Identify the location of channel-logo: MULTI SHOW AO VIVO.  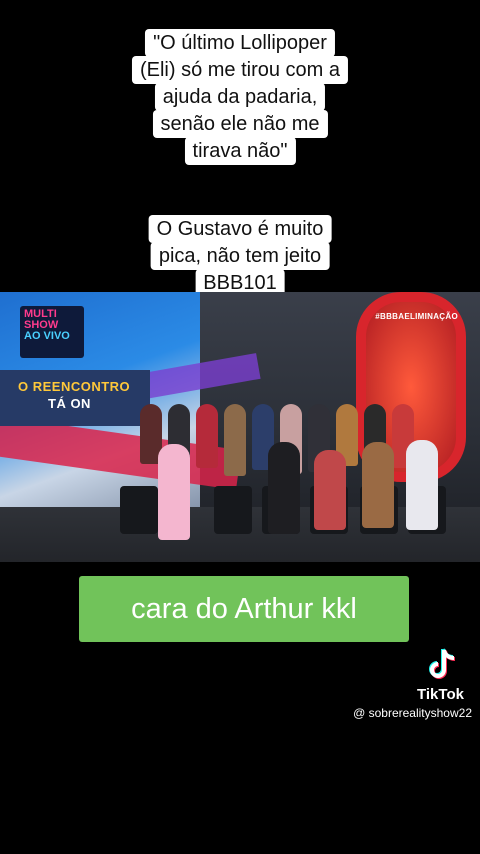
(52, 332).